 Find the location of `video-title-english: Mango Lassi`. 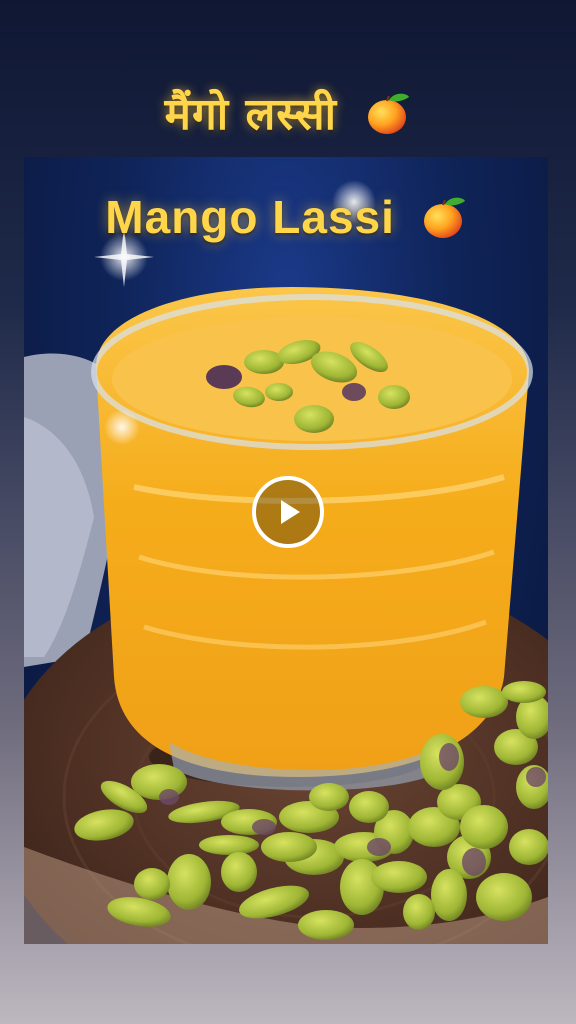

video-title-english: Mango Lassi is located at coordinates (286, 217).